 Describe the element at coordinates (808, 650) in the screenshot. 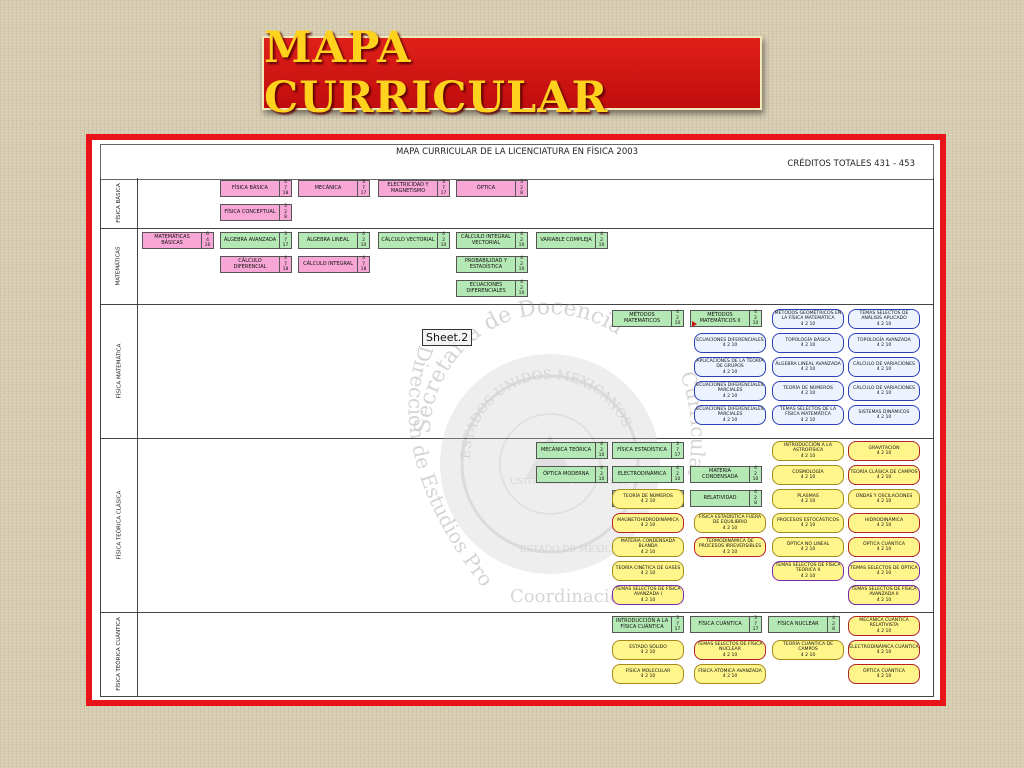

I see `elective-course: TEORÍA CUÁNTICA DE CAMPOS 4 2 10` at that location.